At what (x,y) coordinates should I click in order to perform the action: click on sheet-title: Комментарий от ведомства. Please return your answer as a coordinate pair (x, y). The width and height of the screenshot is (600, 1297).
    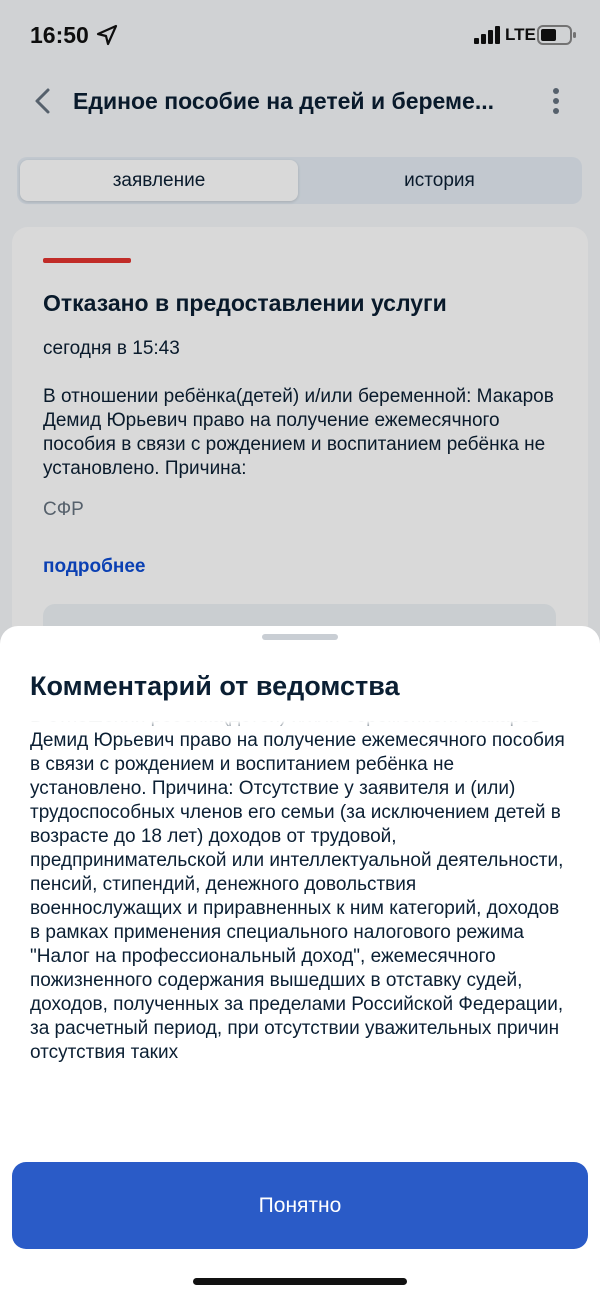
    Looking at the image, I should click on (215, 686).